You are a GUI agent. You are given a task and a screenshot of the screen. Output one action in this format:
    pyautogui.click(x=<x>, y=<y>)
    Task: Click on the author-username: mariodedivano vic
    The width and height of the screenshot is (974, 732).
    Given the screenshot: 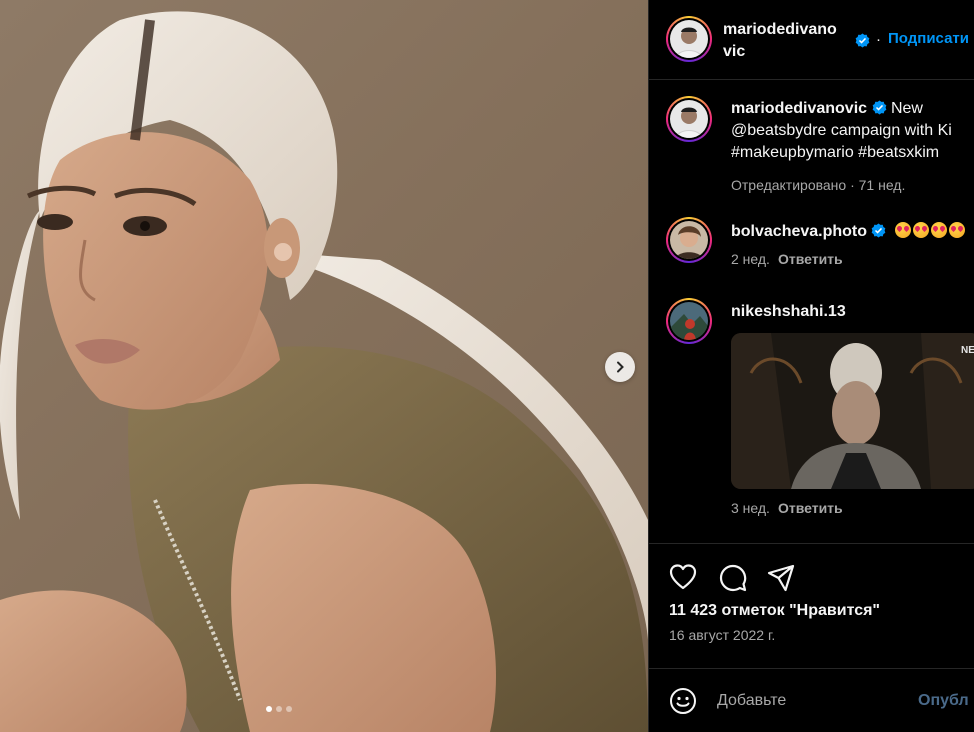 What is the action you would take?
    pyautogui.click(x=787, y=41)
    